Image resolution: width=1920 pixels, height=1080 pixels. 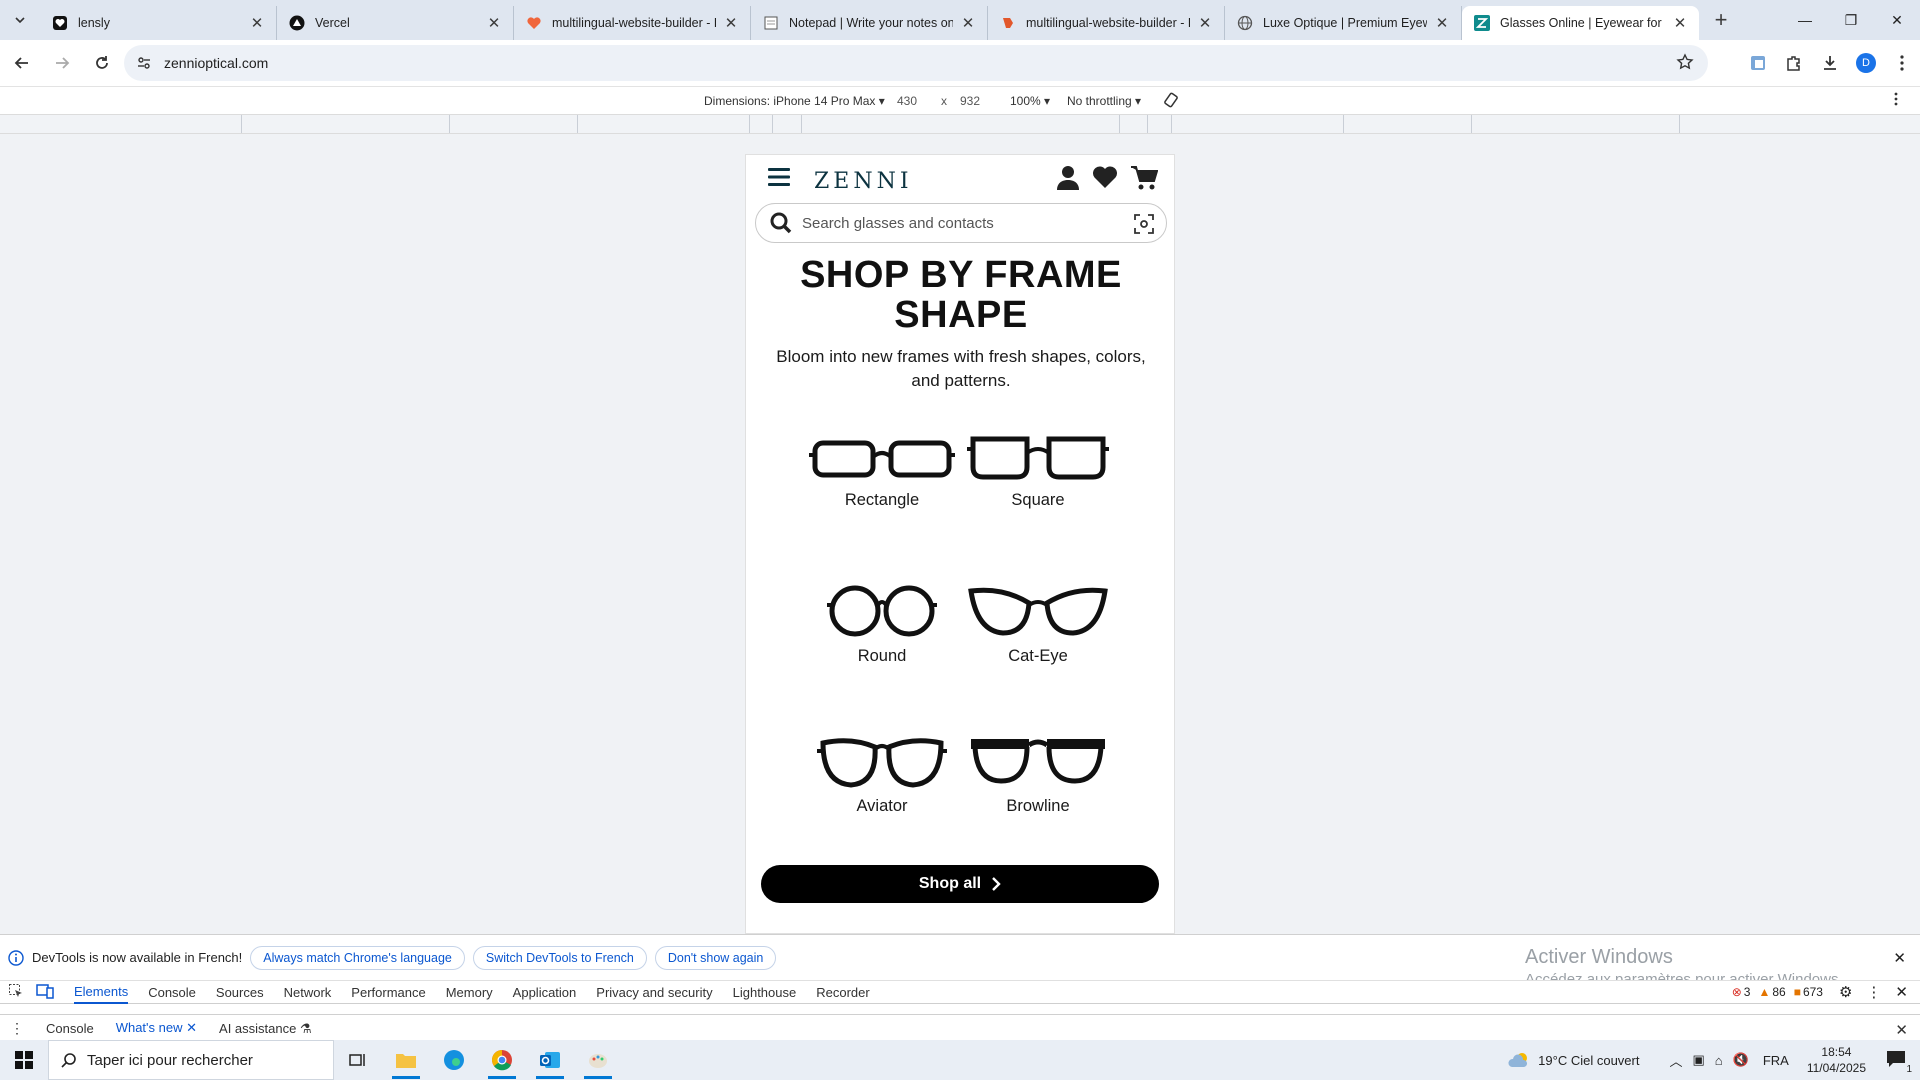 What do you see at coordinates (1902, 63) in the screenshot?
I see `browser-menu-icon` at bounding box center [1902, 63].